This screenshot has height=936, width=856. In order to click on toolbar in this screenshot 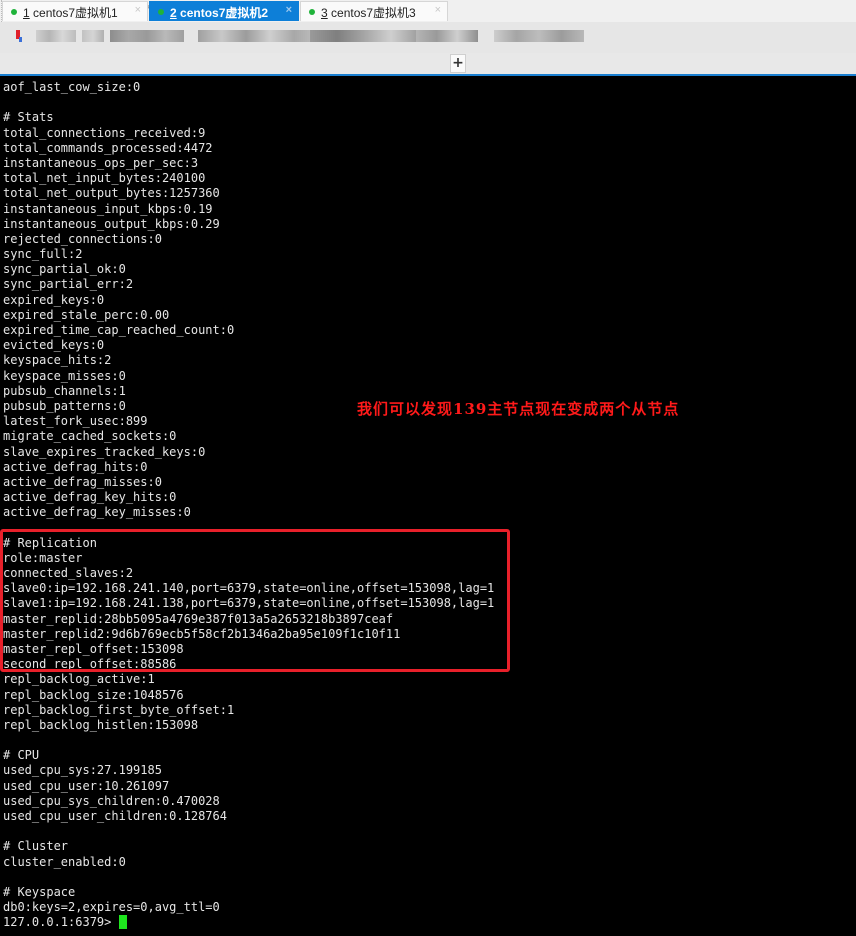, I will do `click(428, 37)`.